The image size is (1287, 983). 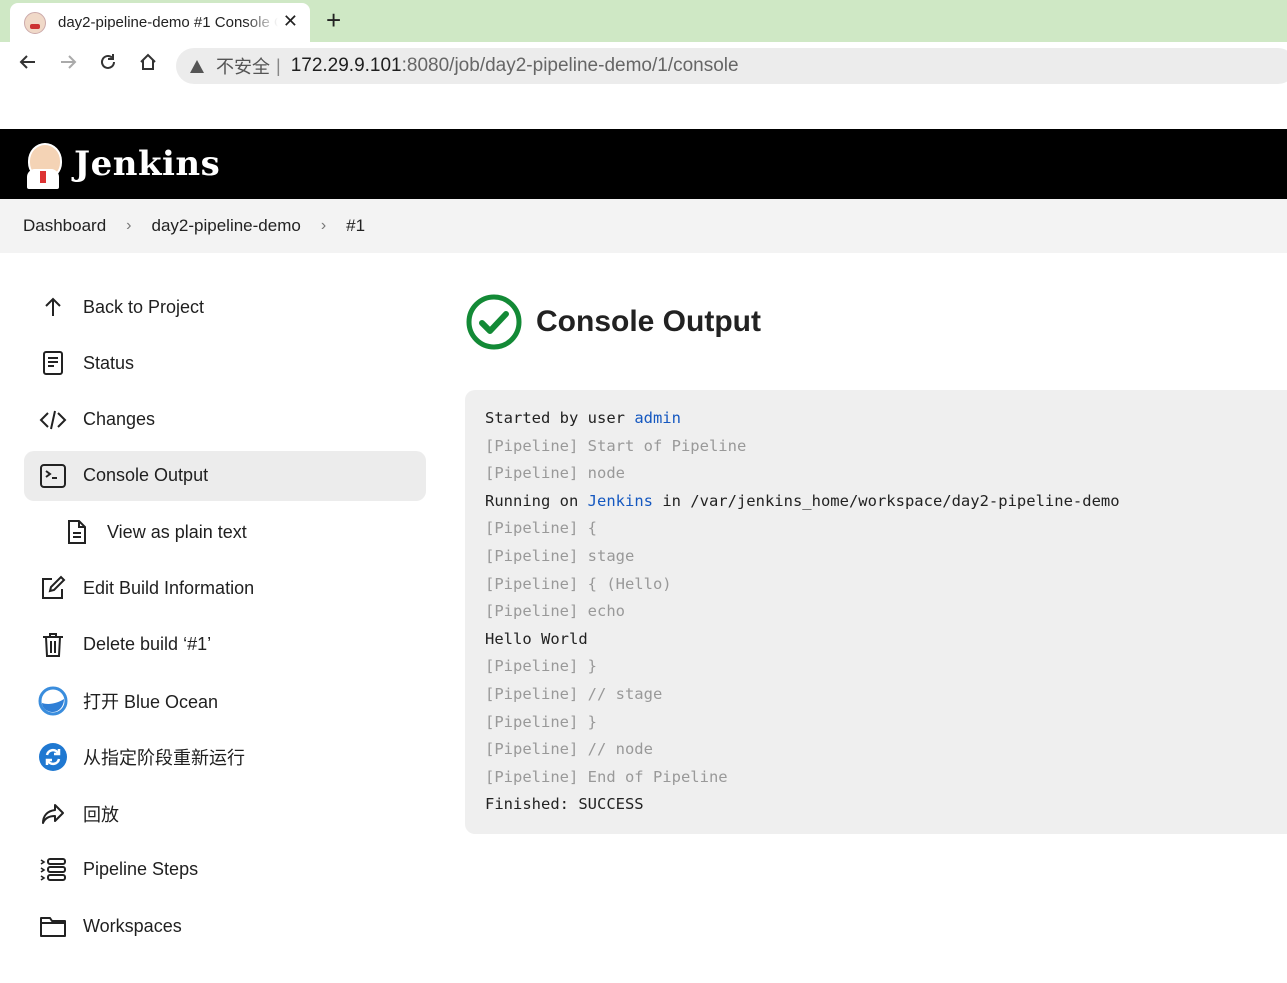 I want to click on breadcrumb: Dashboard › day2-pipeline-demo › #1, so click(x=643, y=226).